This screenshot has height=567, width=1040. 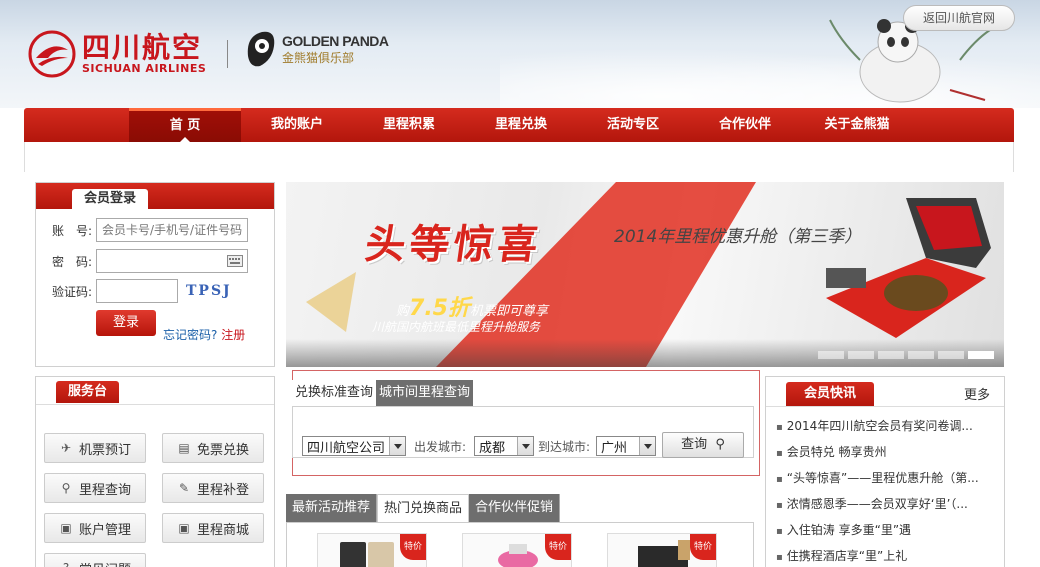 I want to click on login-button: 登录, so click(x=126, y=323).